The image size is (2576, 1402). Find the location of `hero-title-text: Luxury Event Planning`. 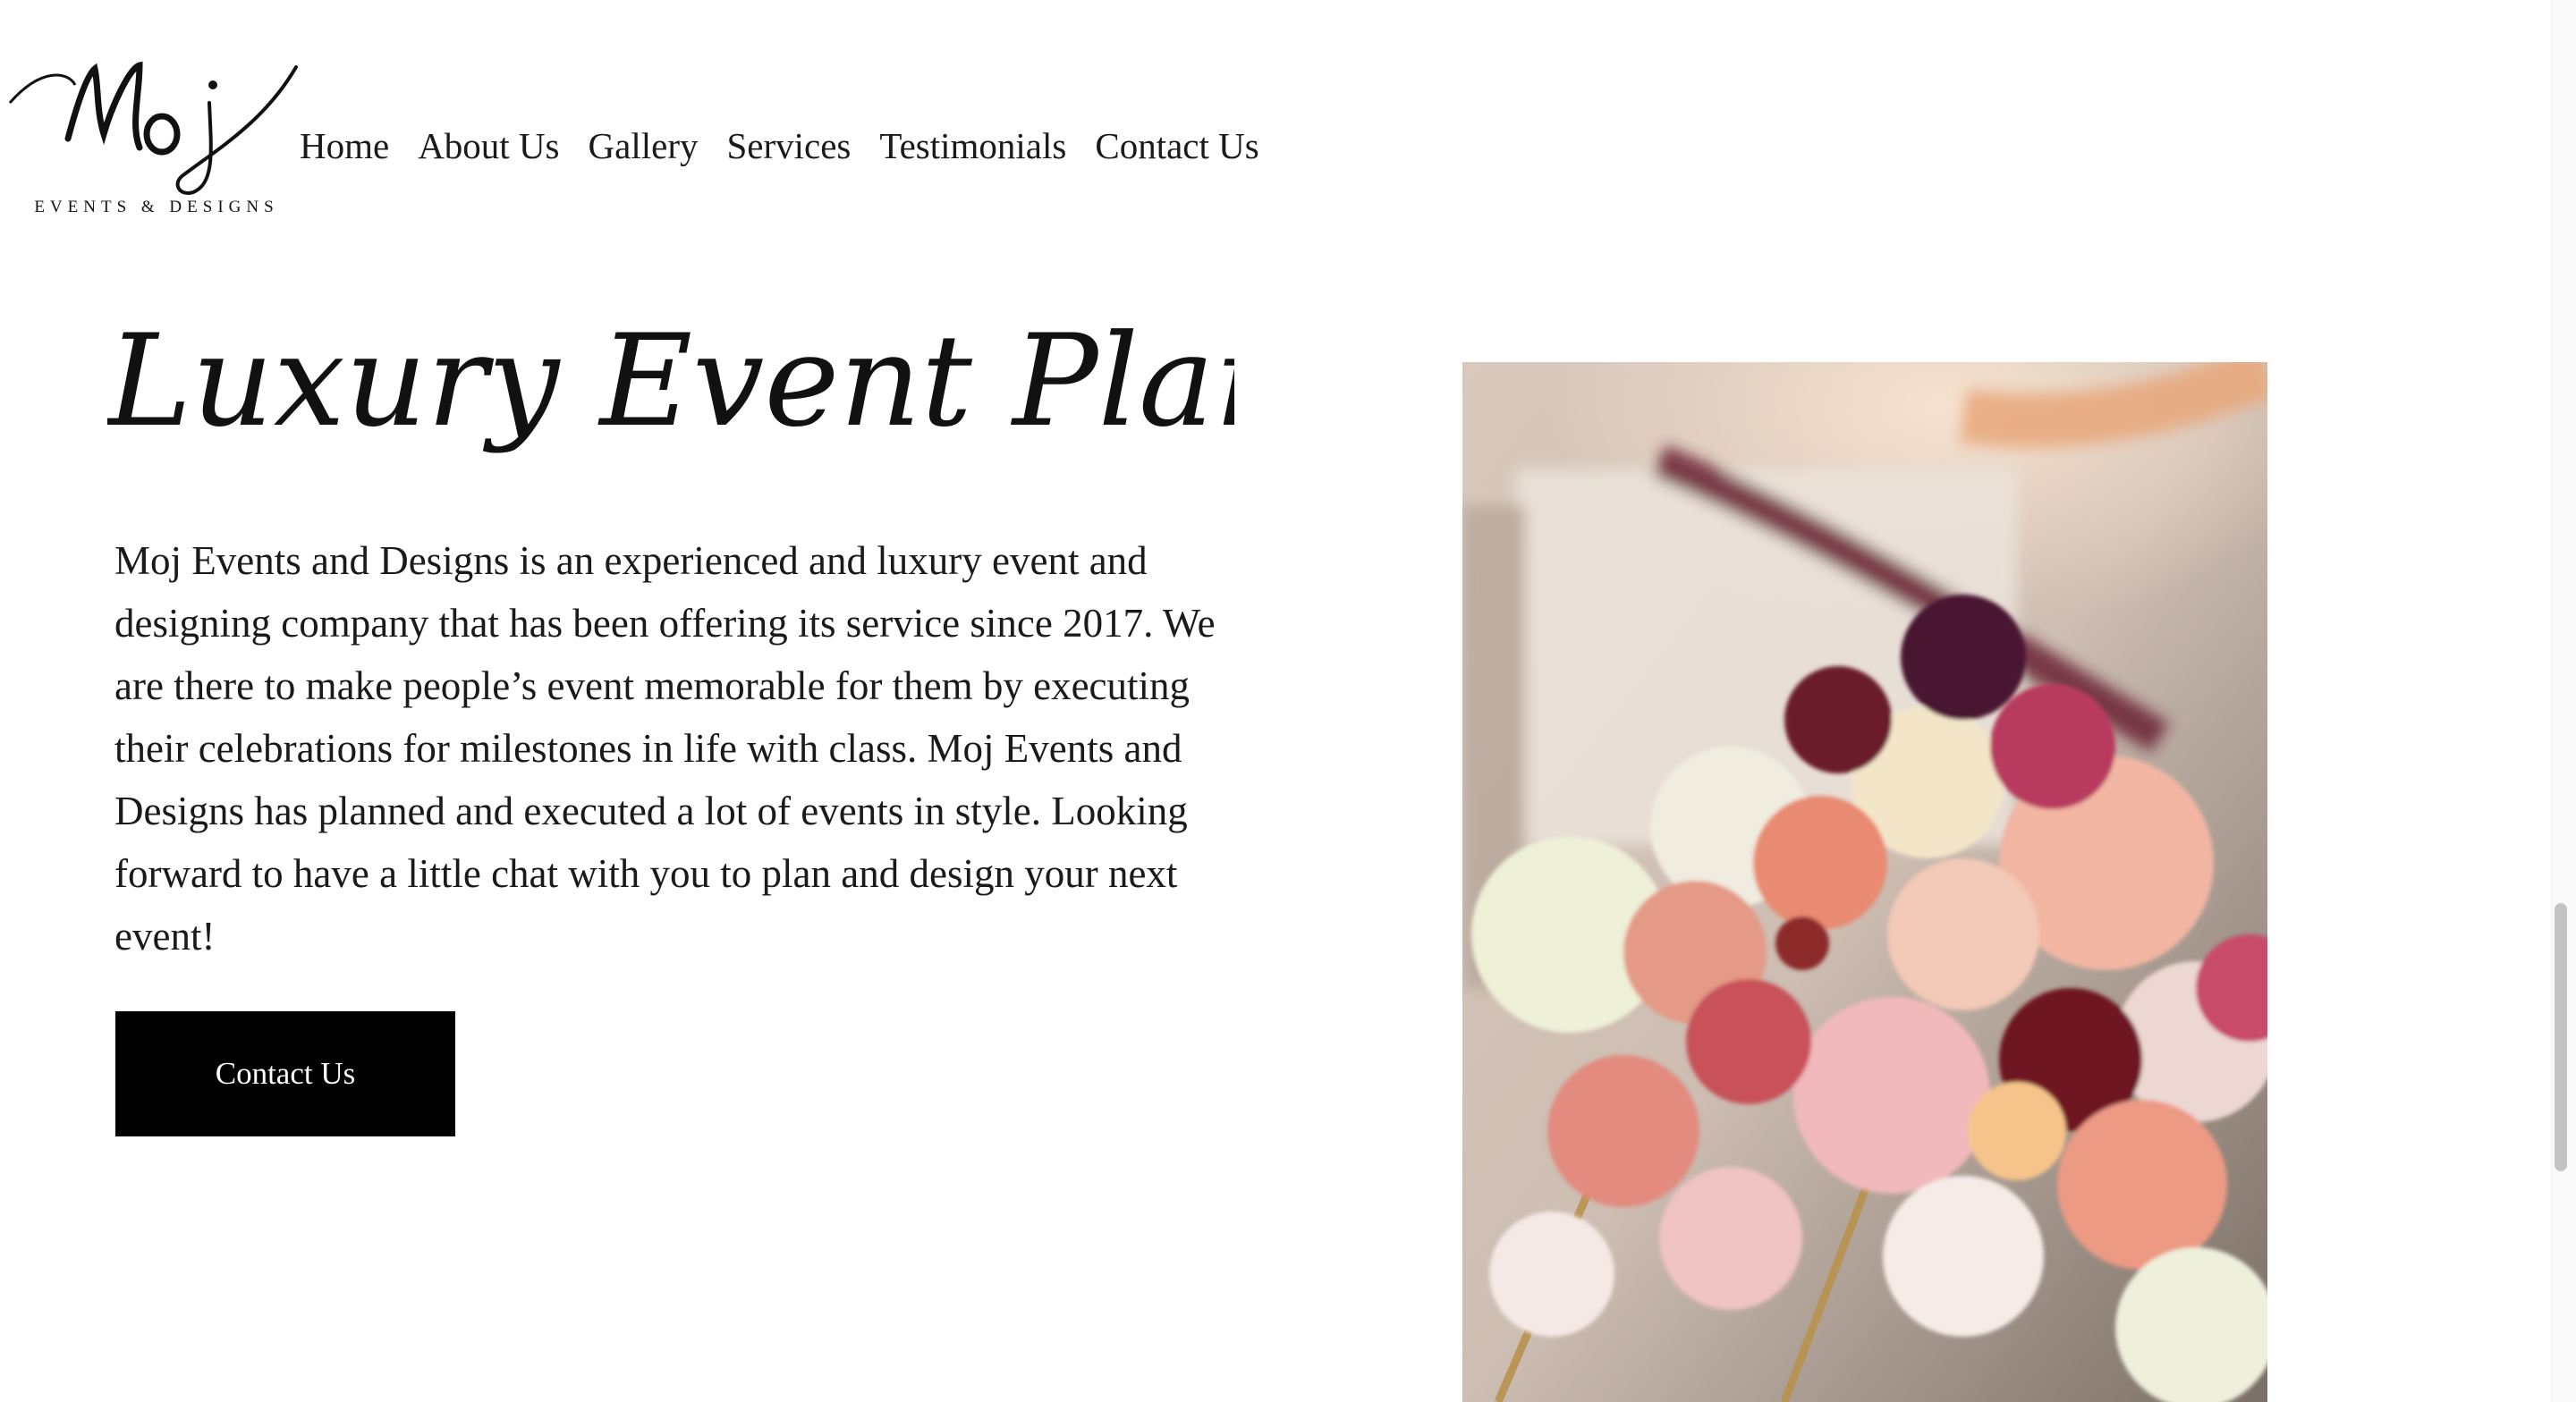

hero-title-text: Luxury Event Planning is located at coordinates (670, 381).